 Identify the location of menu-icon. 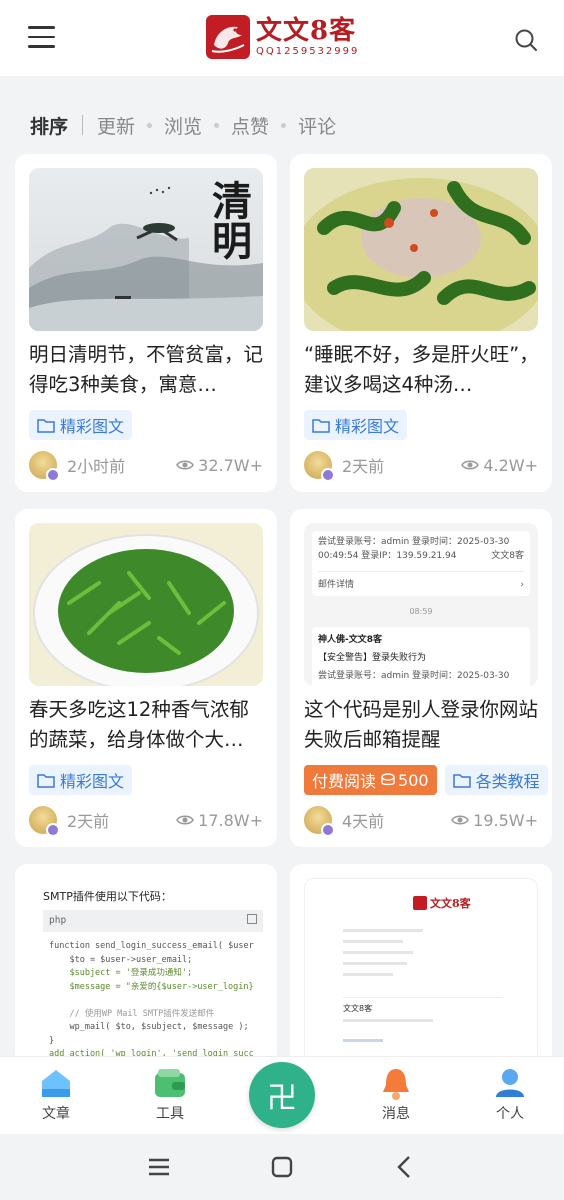
(42, 38).